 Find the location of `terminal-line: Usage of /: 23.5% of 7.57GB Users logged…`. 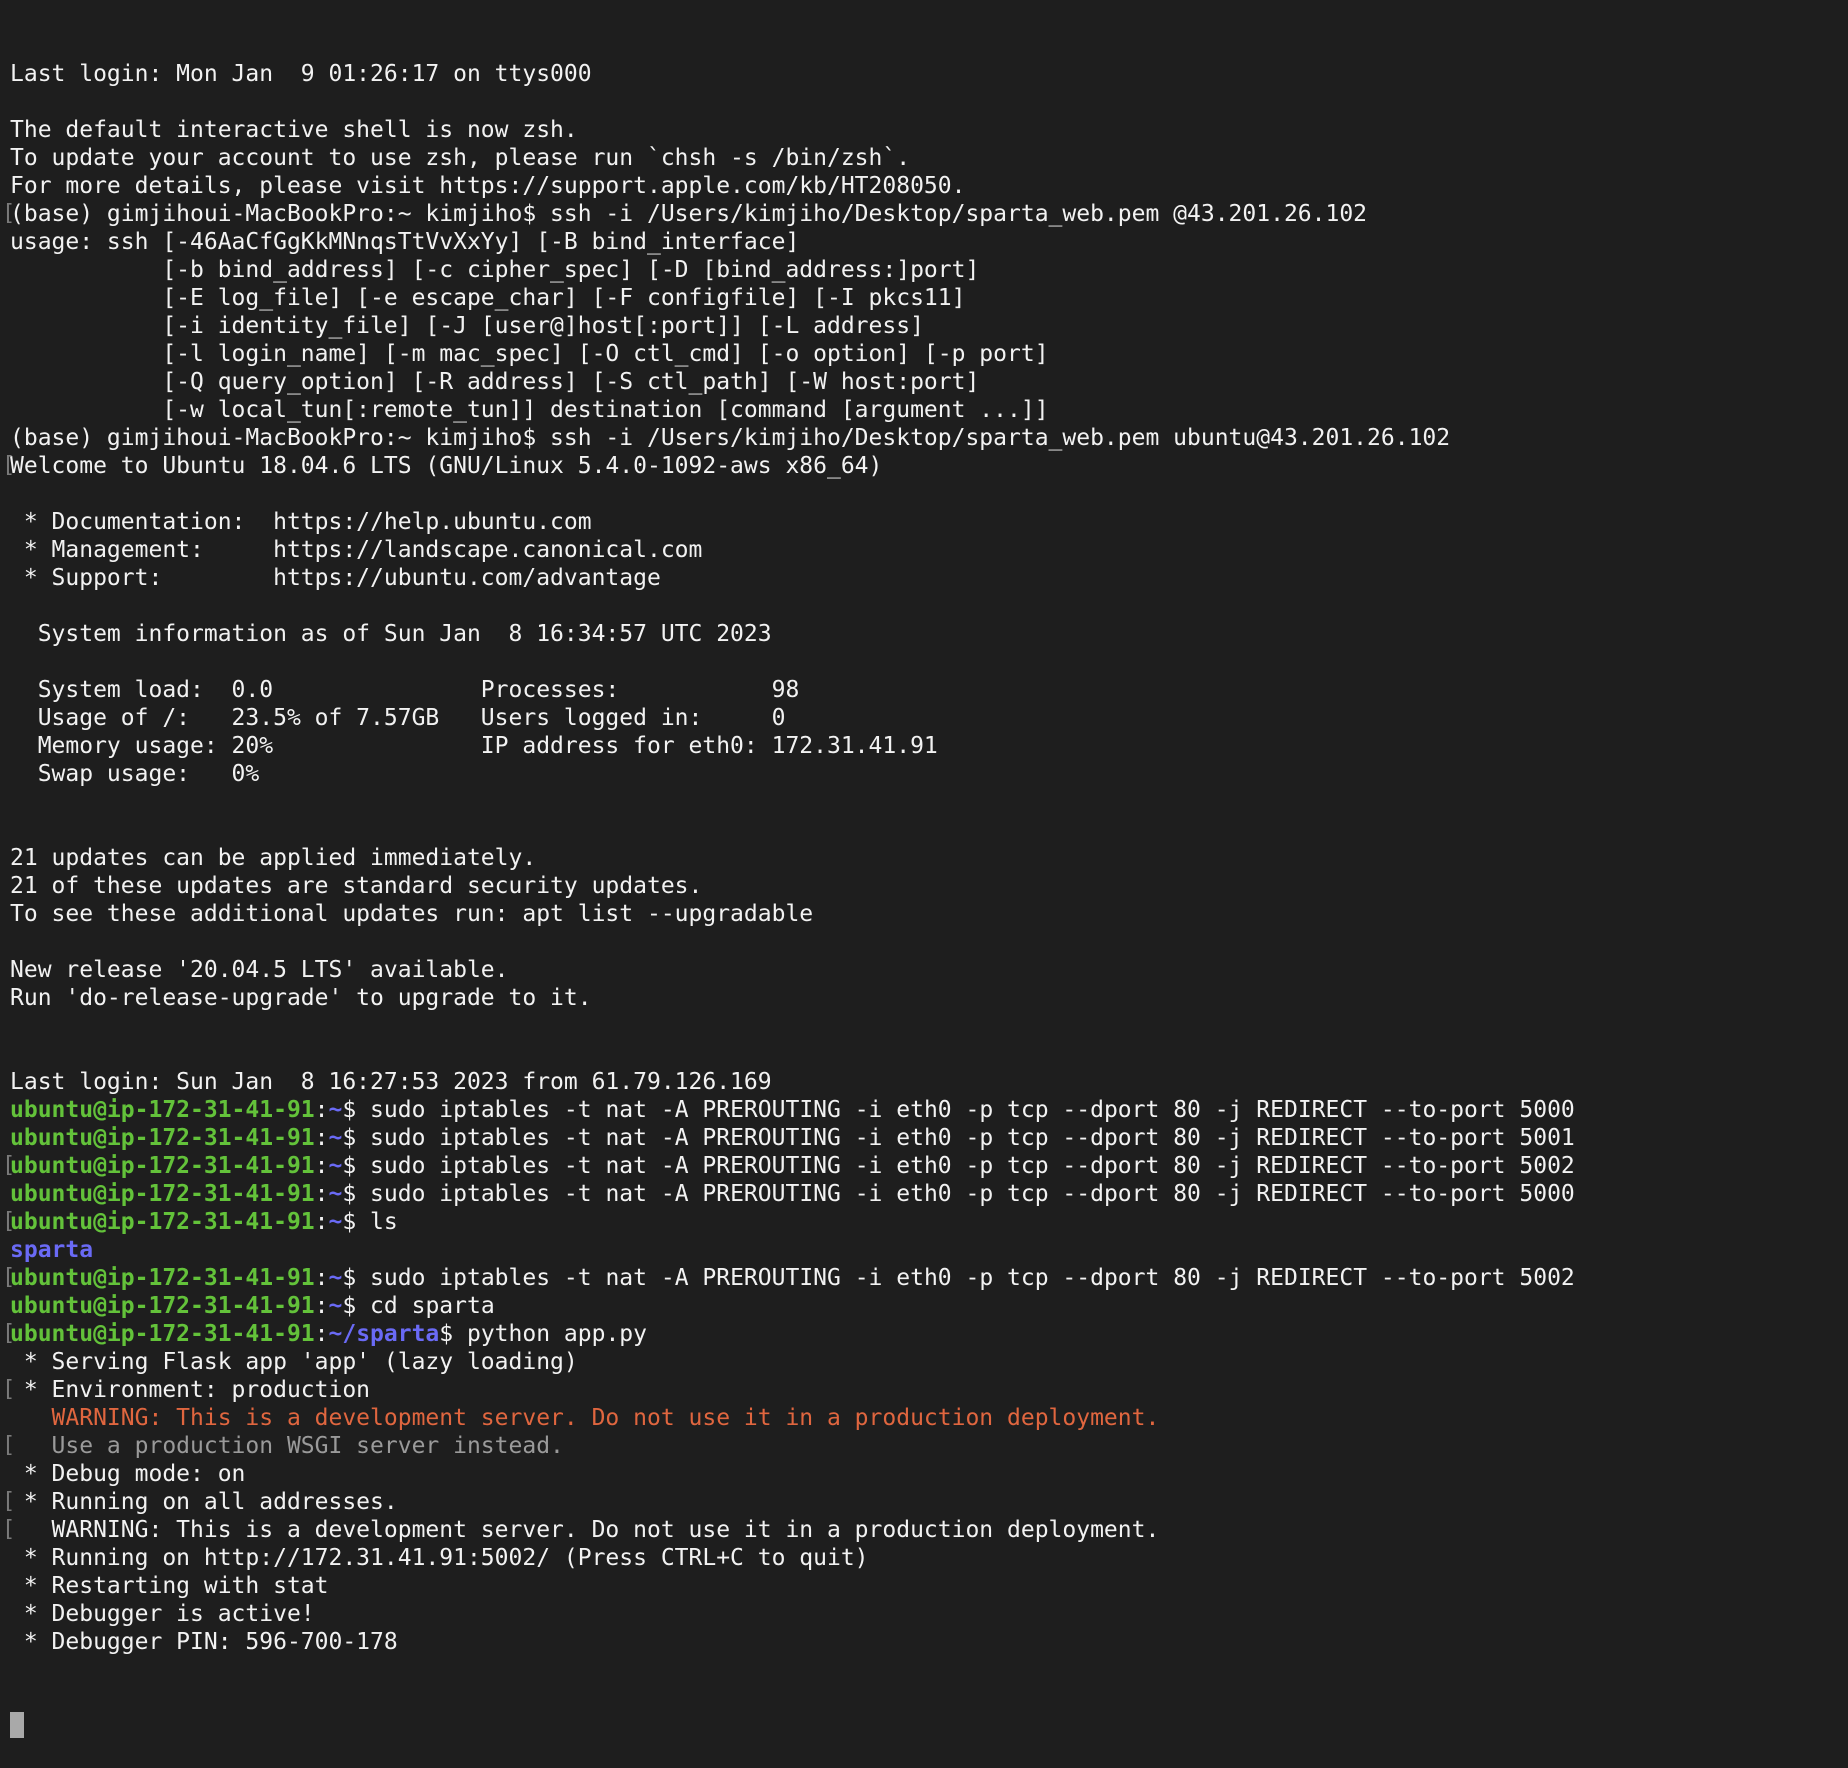

terminal-line: Usage of /: 23.5% of 7.57GB Users logged… is located at coordinates (929, 718).